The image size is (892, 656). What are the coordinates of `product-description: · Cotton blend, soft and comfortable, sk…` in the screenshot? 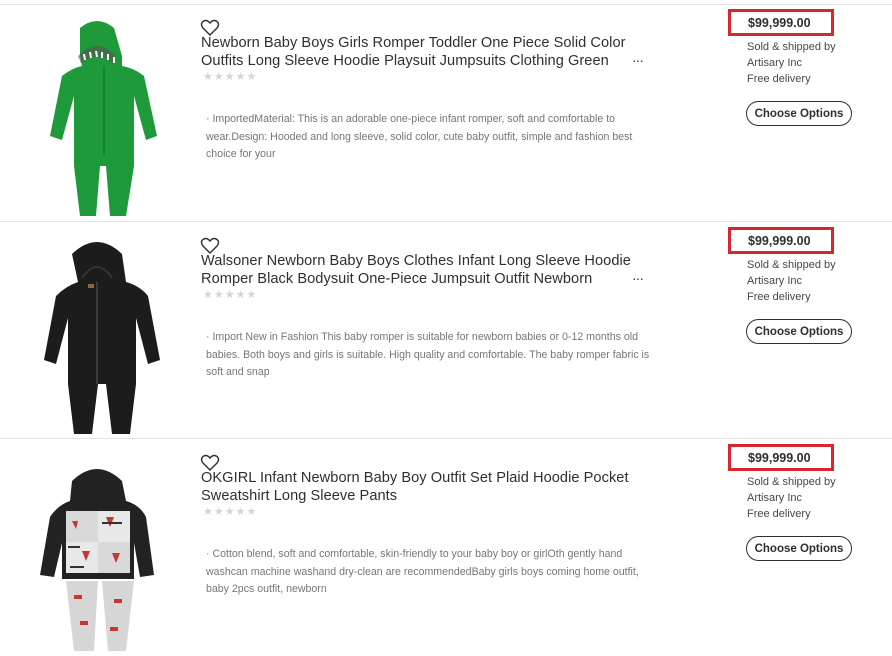 It's located at (422, 571).